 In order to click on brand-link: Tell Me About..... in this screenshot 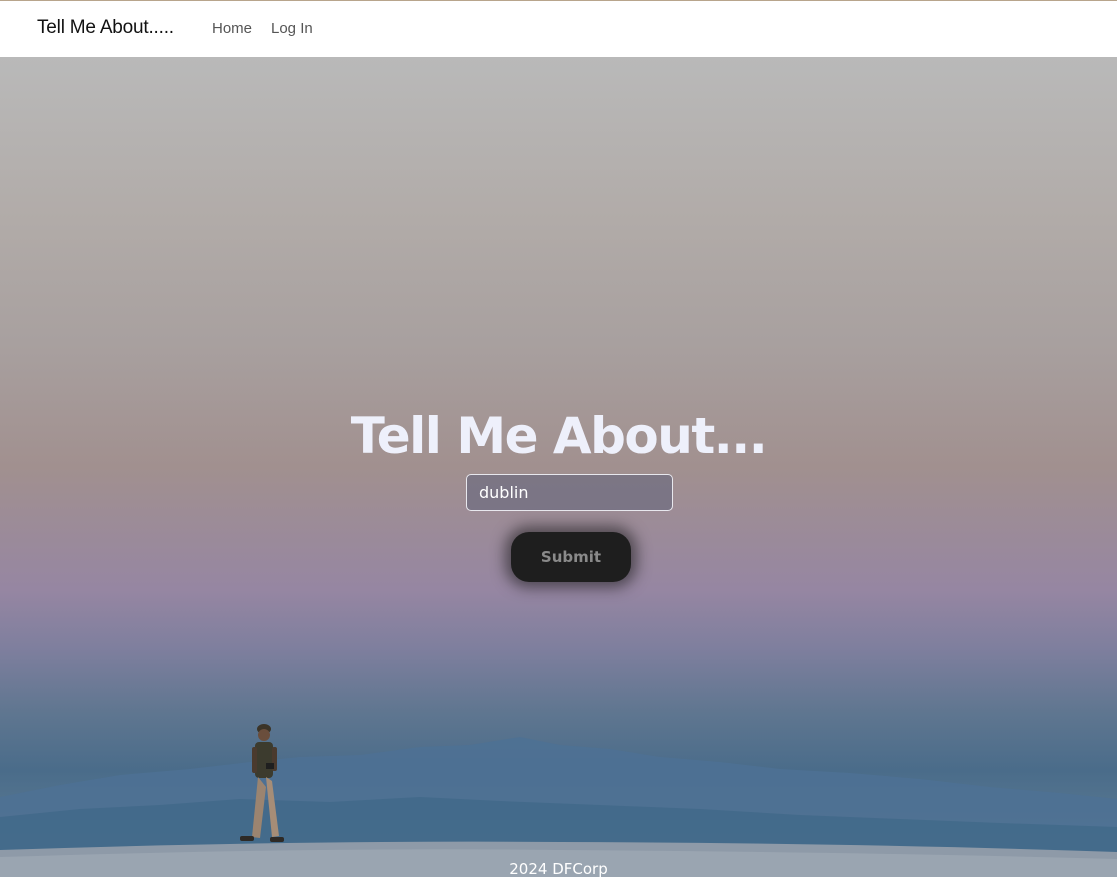, I will do `click(105, 28)`.